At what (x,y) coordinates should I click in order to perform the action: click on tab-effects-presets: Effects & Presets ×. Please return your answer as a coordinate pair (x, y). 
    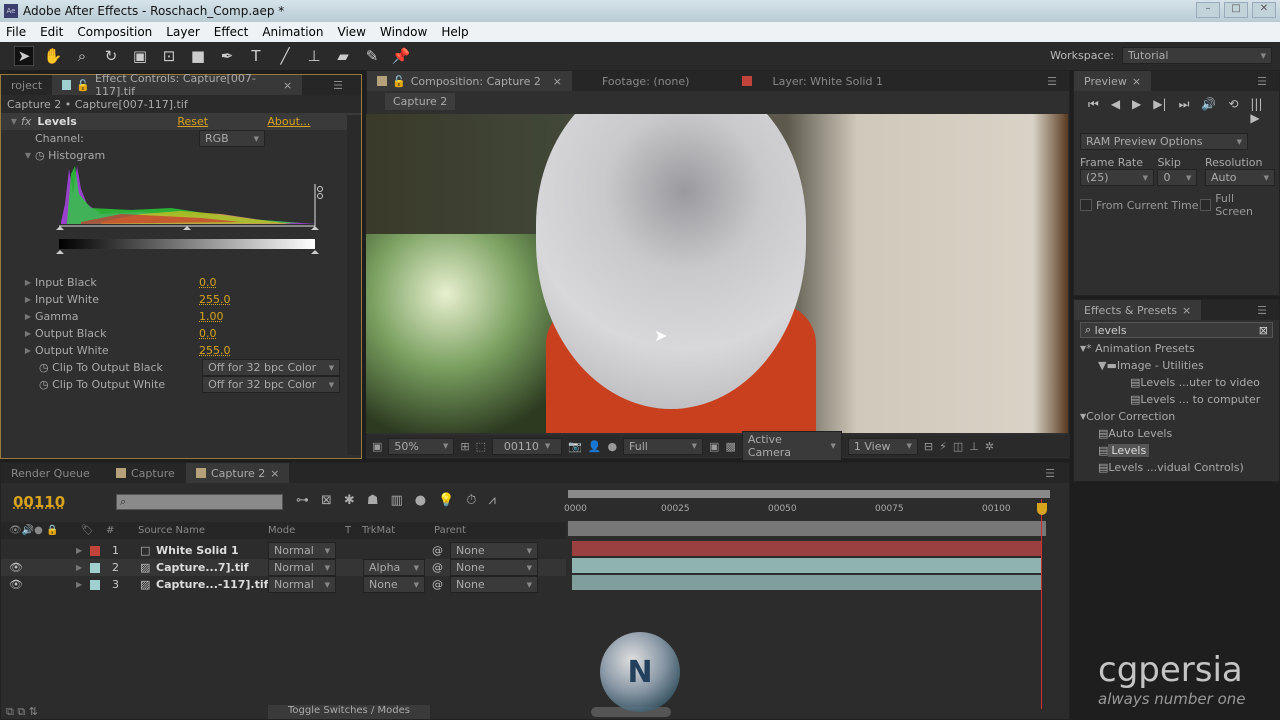
    Looking at the image, I should click on (1138, 310).